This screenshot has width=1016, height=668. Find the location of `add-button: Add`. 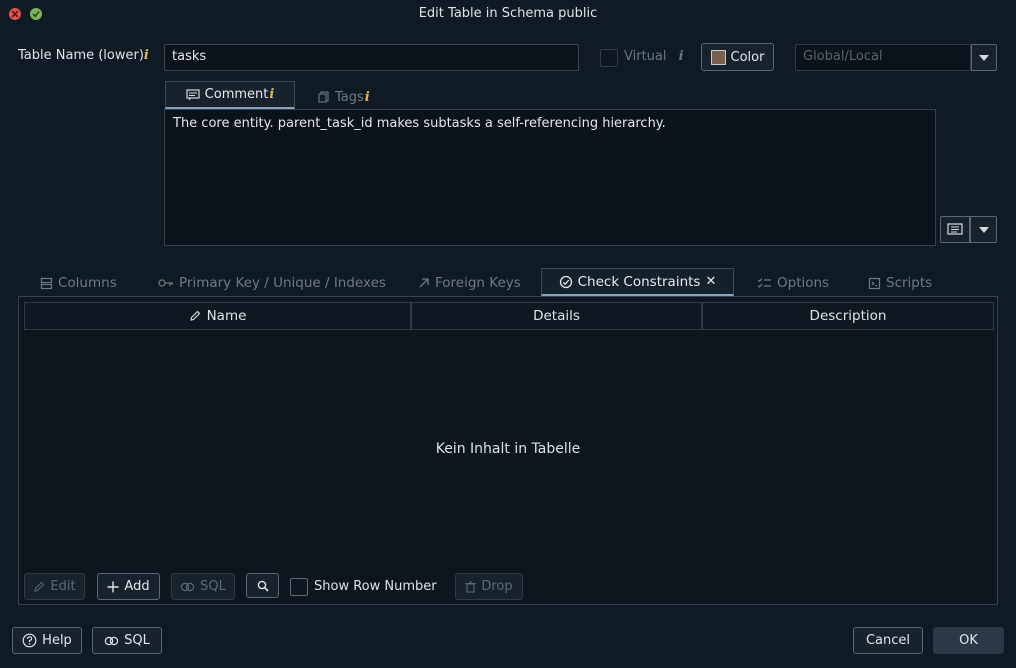

add-button: Add is located at coordinates (128, 586).